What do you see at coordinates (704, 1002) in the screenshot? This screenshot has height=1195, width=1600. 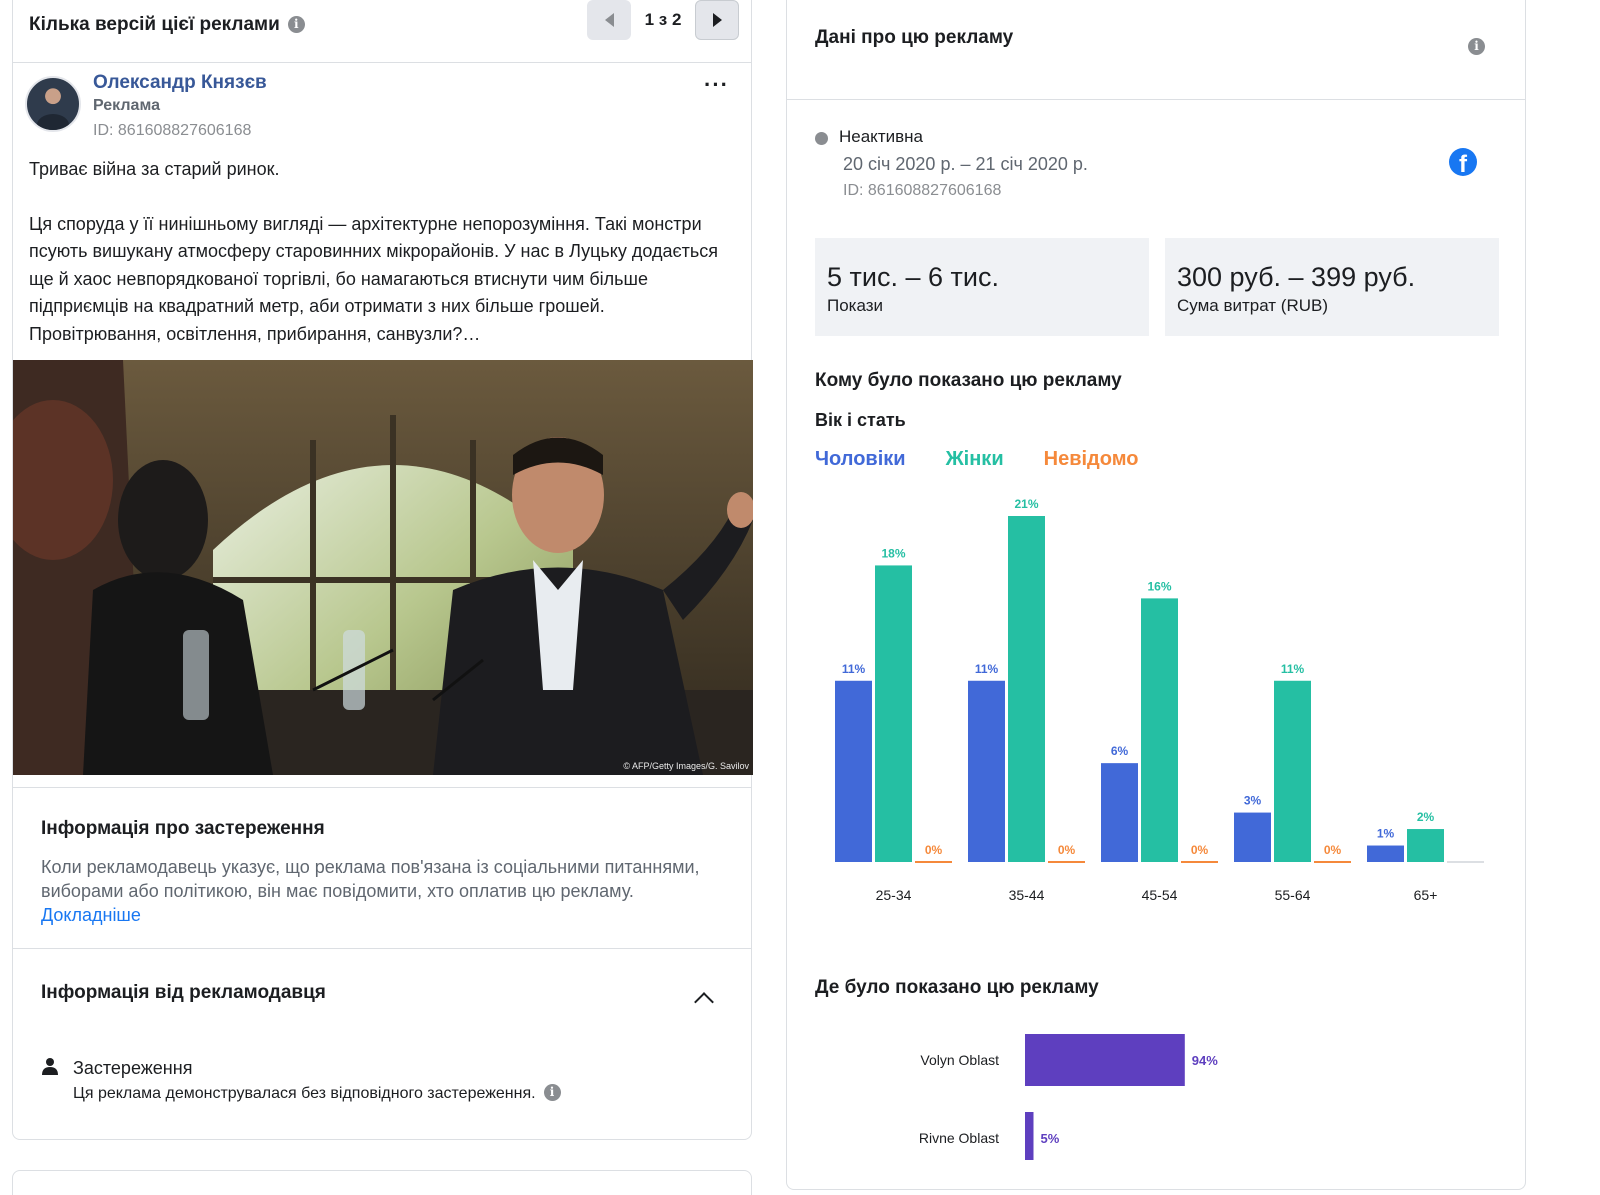 I see `chevron-up-icon` at bounding box center [704, 1002].